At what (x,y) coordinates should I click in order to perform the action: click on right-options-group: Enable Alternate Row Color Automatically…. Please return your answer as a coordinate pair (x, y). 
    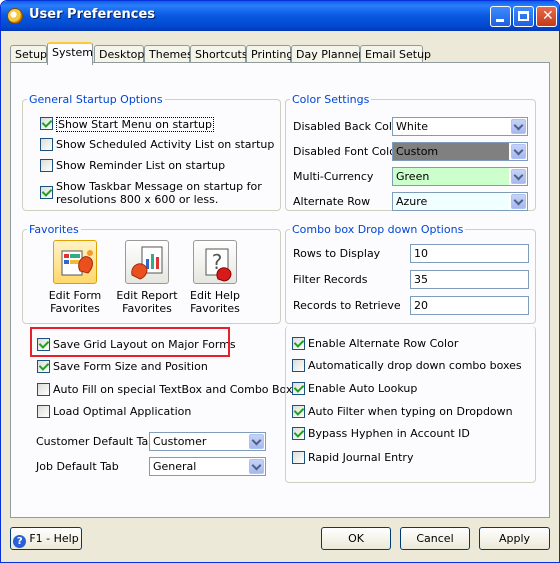
    Looking at the image, I should click on (410, 404).